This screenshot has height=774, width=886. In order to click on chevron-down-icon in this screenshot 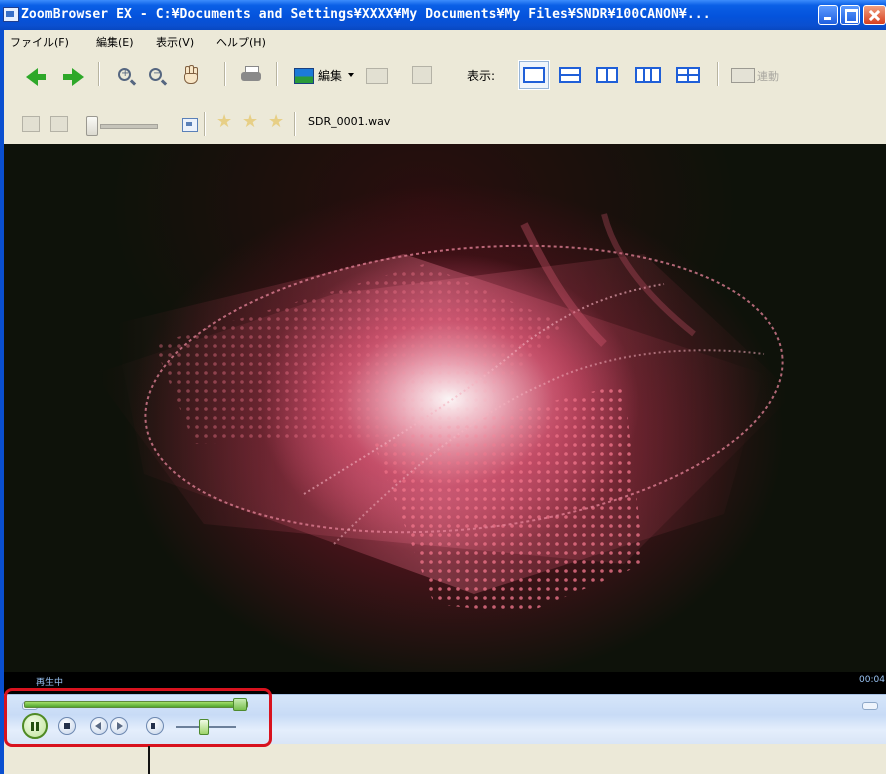, I will do `click(351, 75)`.